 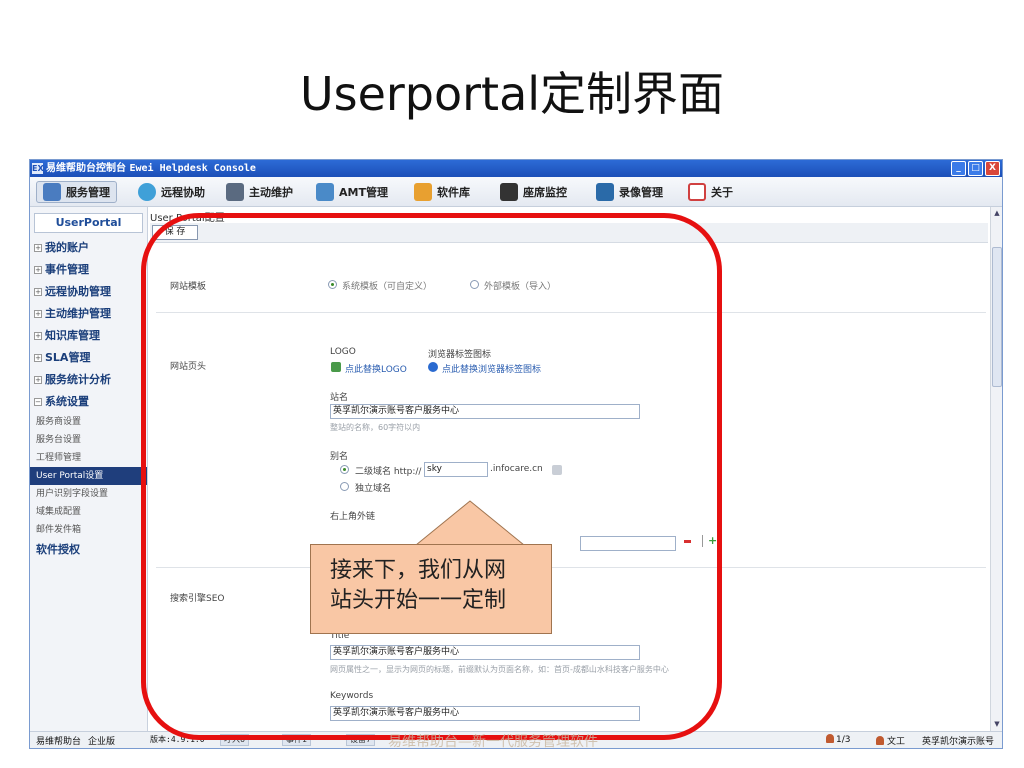 I want to click on site-name-input: 英孚凯尔演示账号客户服务中心, so click(x=485, y=411).